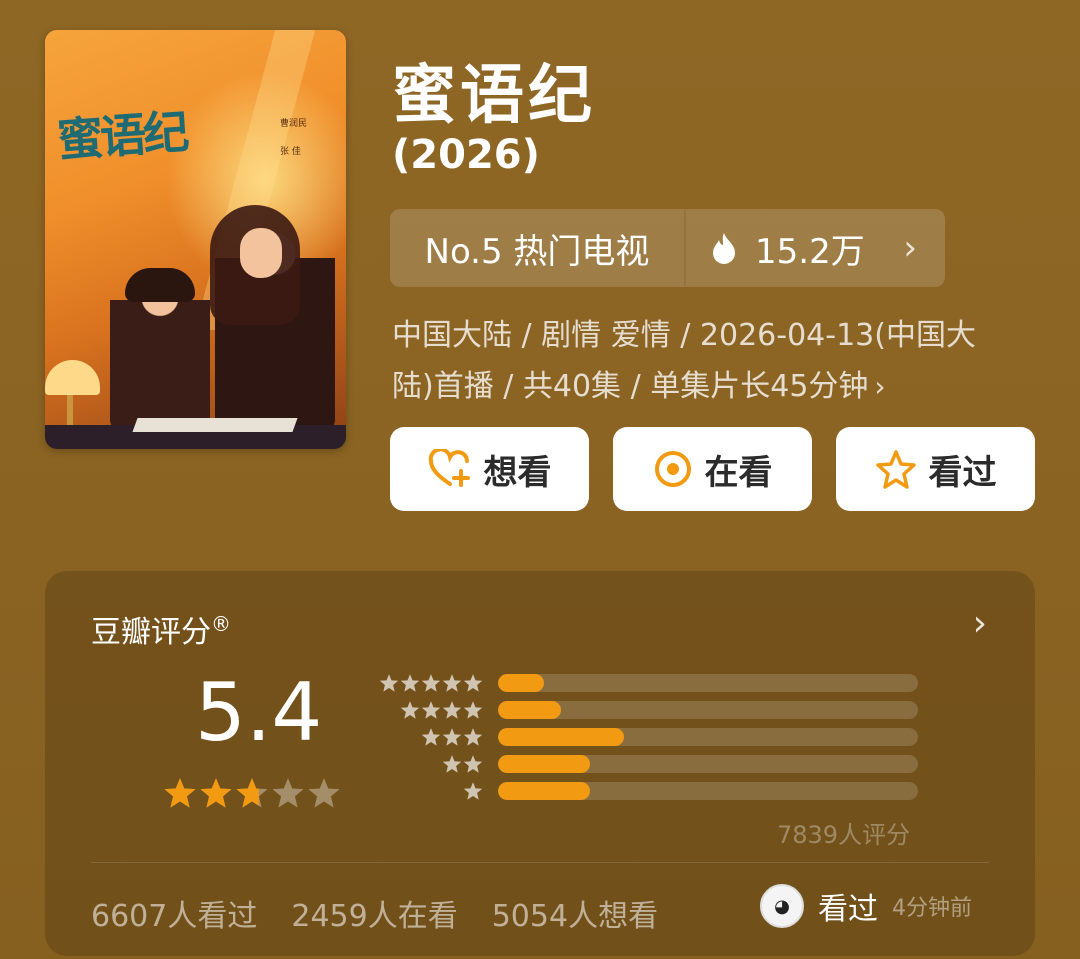  What do you see at coordinates (466, 155) in the screenshot?
I see `release-year: (2026)` at bounding box center [466, 155].